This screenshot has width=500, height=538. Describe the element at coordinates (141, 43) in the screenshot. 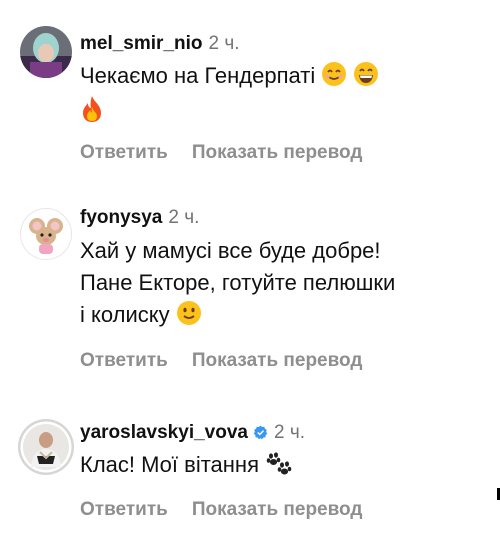

I see `username: mel_smir_nio` at that location.